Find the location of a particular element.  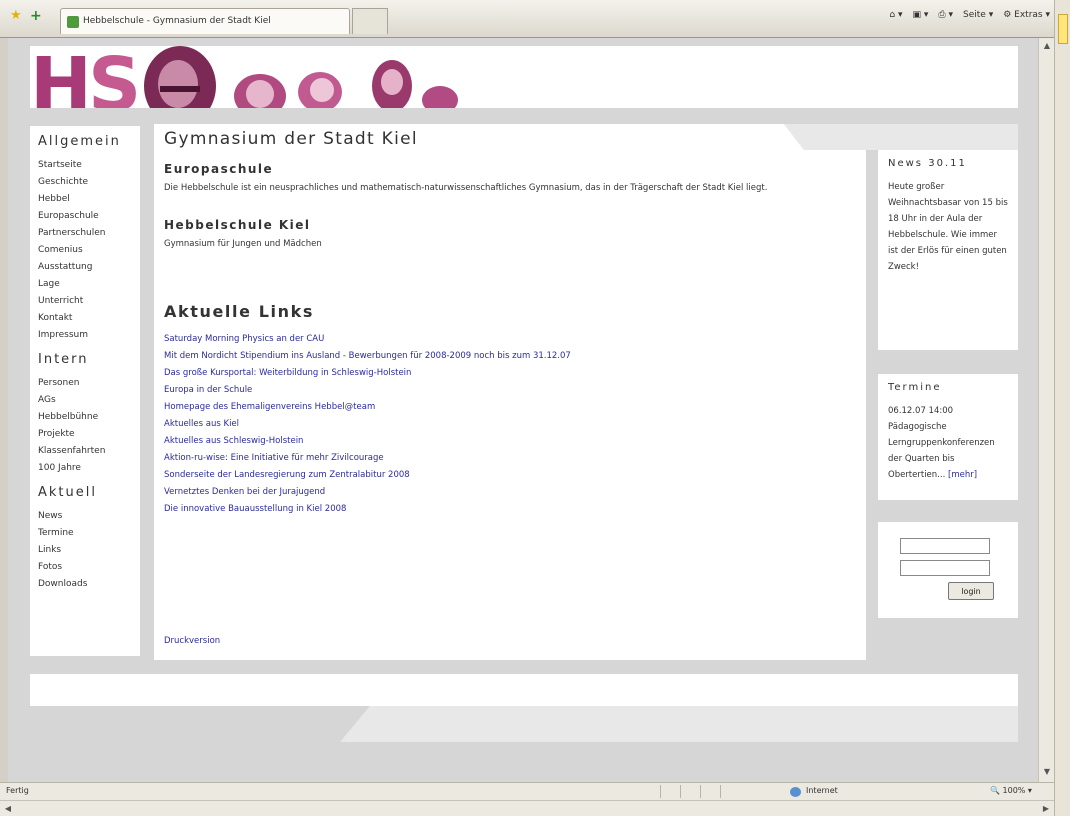

school-logo: HS is located at coordinates (85, 77).